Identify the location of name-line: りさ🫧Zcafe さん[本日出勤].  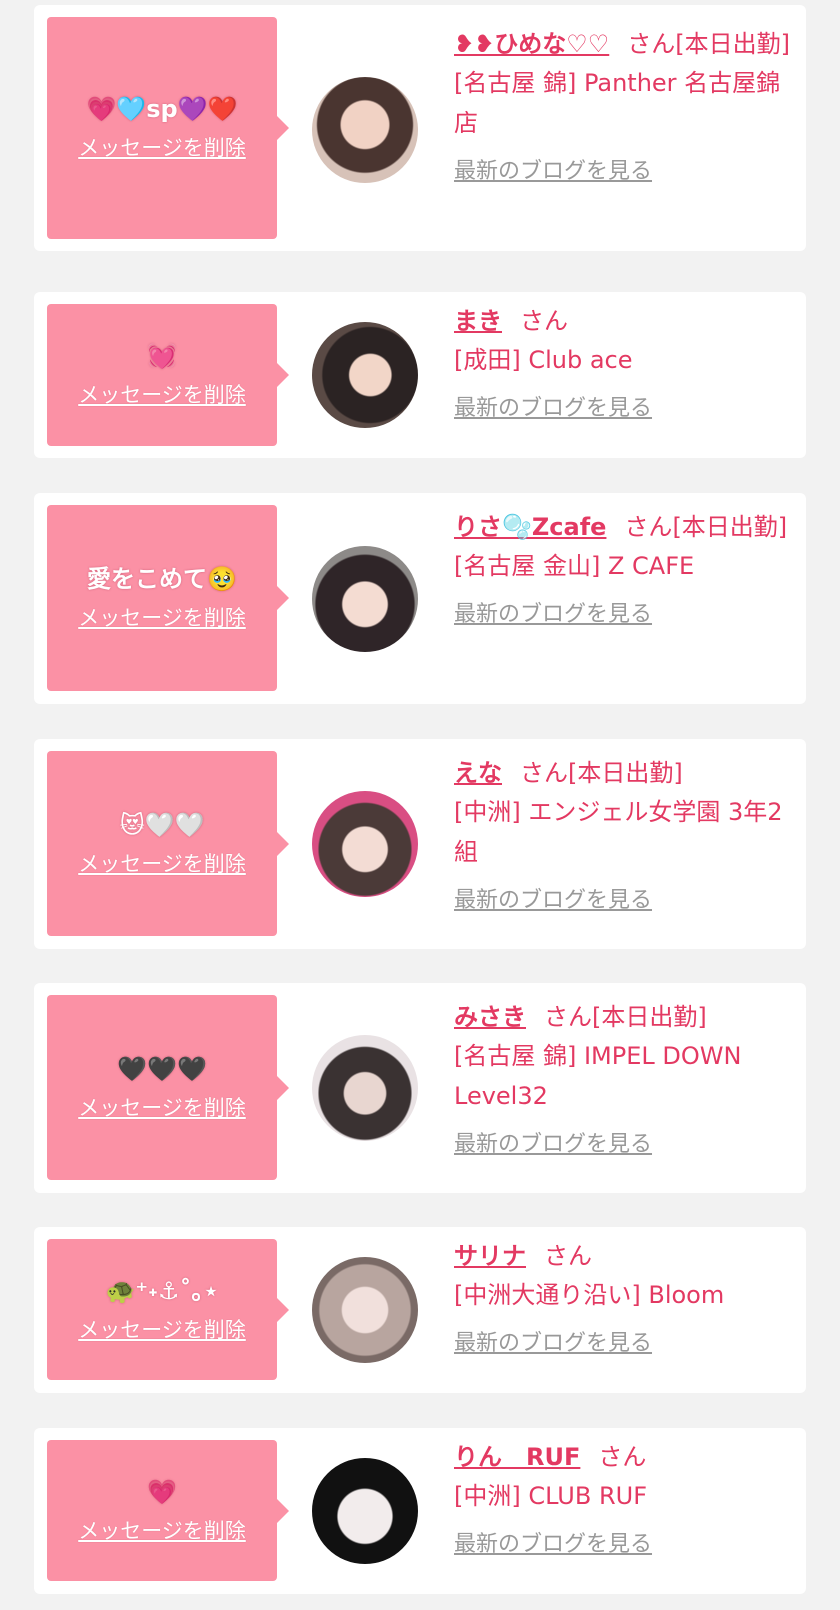
(624, 527).